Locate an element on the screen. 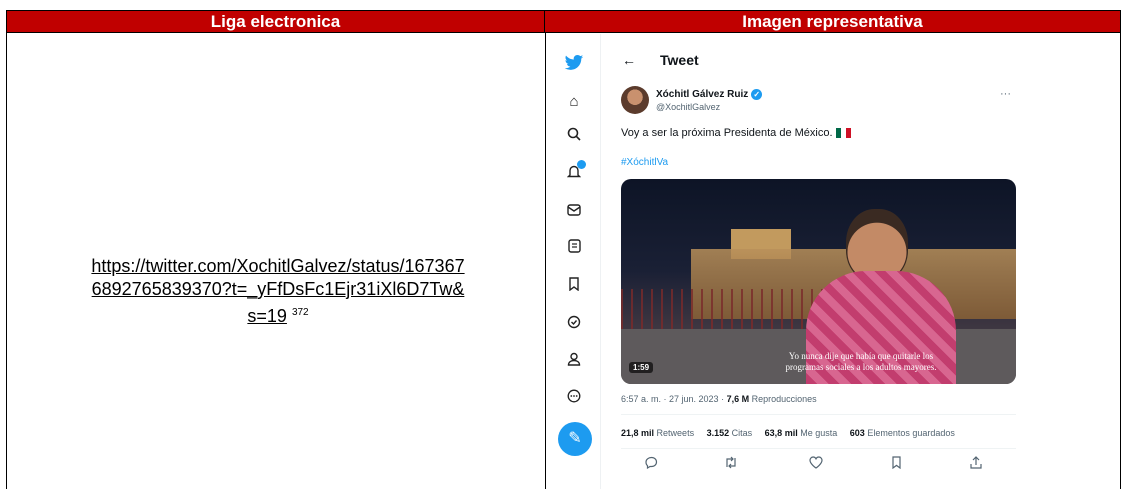 The width and height of the screenshot is (1127, 489). like-icon is located at coordinates (816, 464).